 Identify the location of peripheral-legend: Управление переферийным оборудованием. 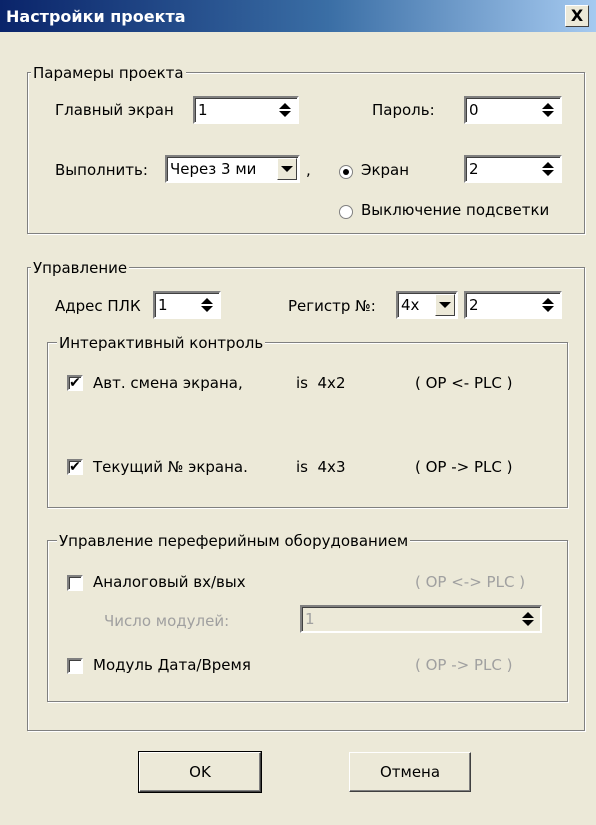
(234, 541).